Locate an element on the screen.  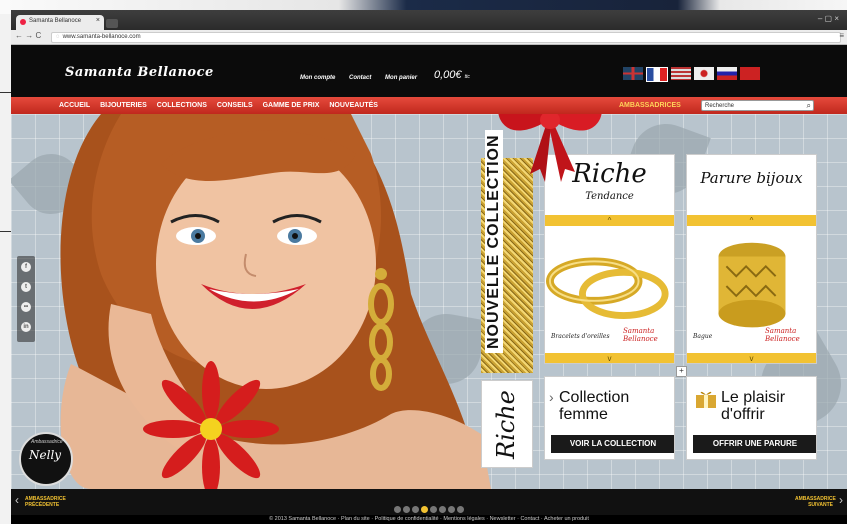
red-ribbon-bow is located at coordinates (550, 148).